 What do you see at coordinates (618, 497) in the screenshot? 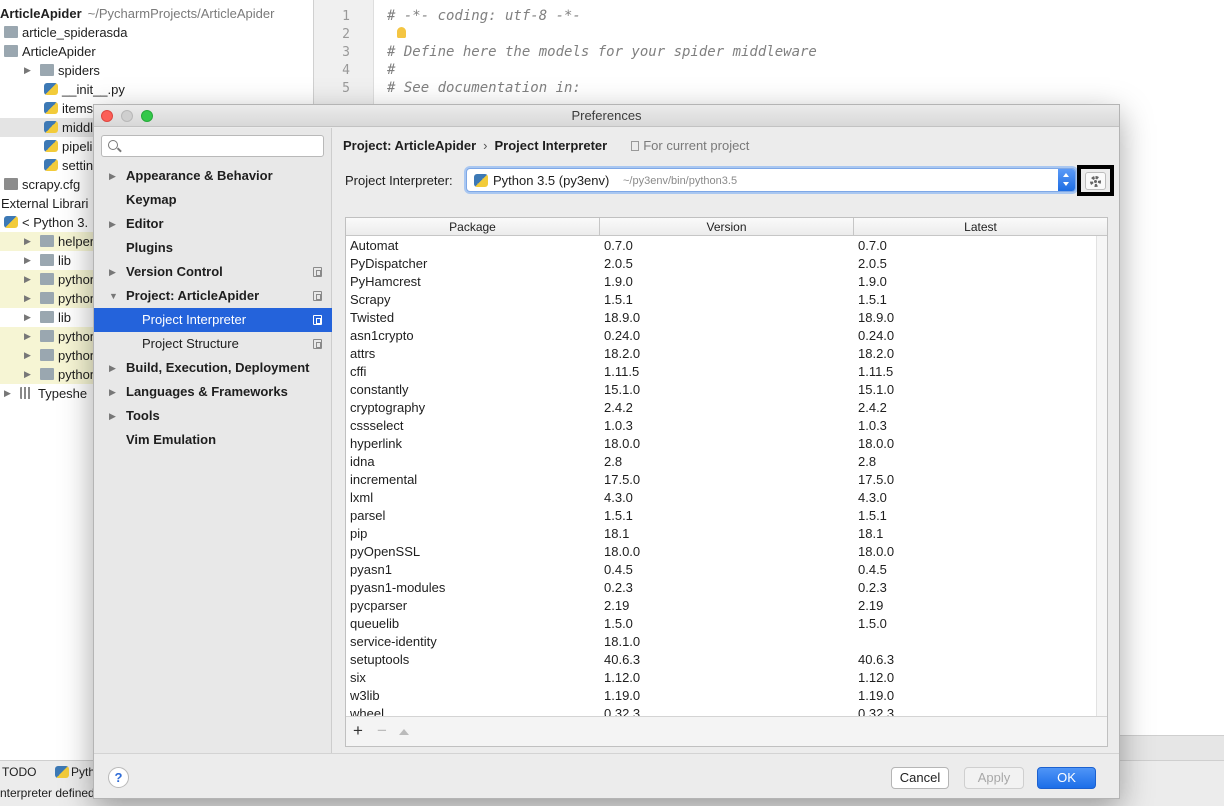
I see `version-cell: 4.3.0` at bounding box center [618, 497].